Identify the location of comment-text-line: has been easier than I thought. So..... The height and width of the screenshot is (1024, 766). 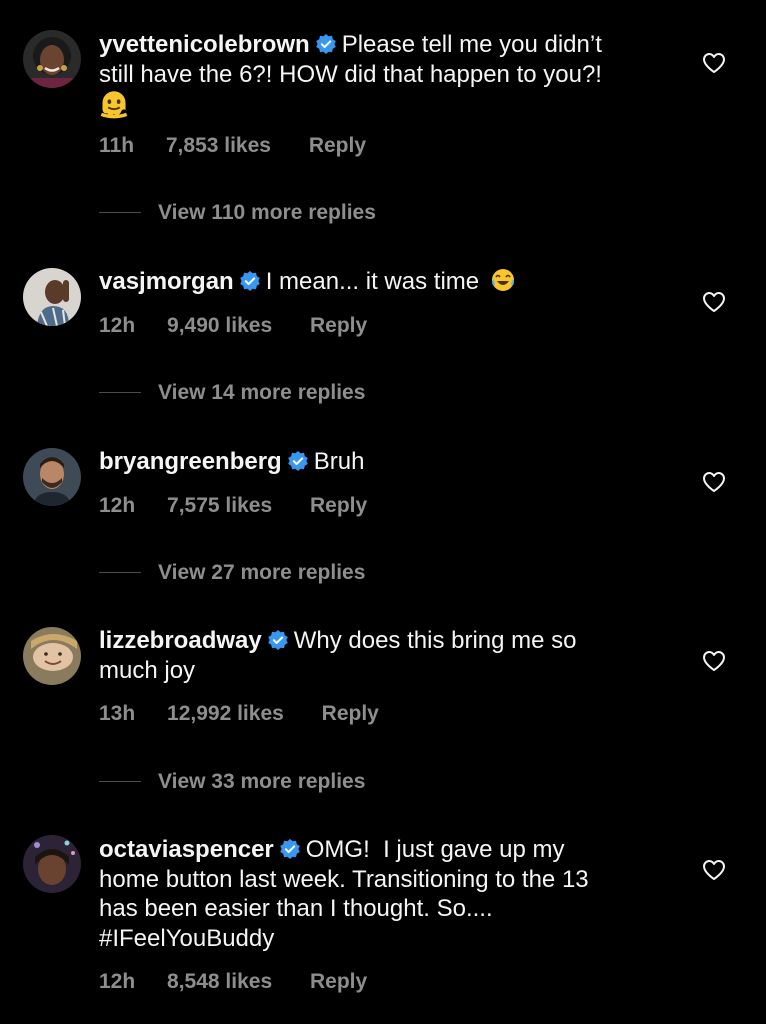
(296, 908).